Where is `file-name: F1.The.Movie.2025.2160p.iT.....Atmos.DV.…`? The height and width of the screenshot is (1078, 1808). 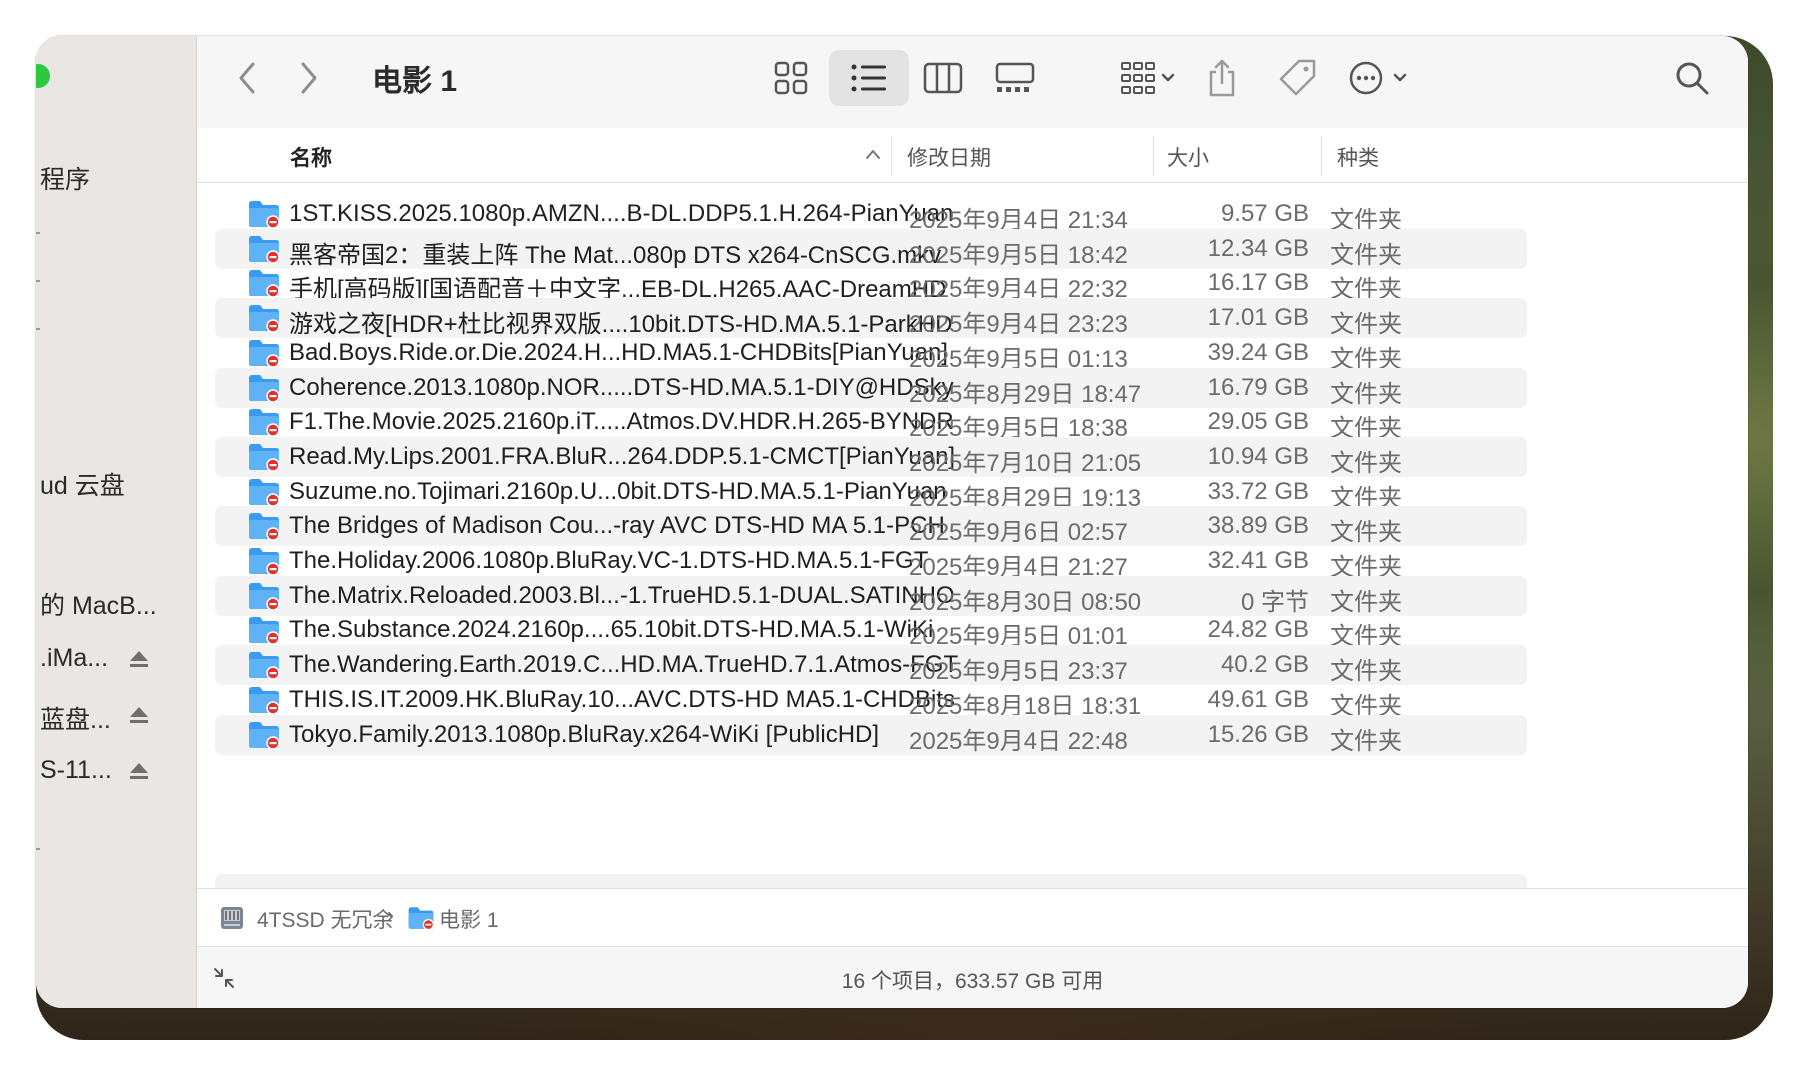 file-name: F1.The.Movie.2025.2160p.iT.....Atmos.DV.… is located at coordinates (621, 422).